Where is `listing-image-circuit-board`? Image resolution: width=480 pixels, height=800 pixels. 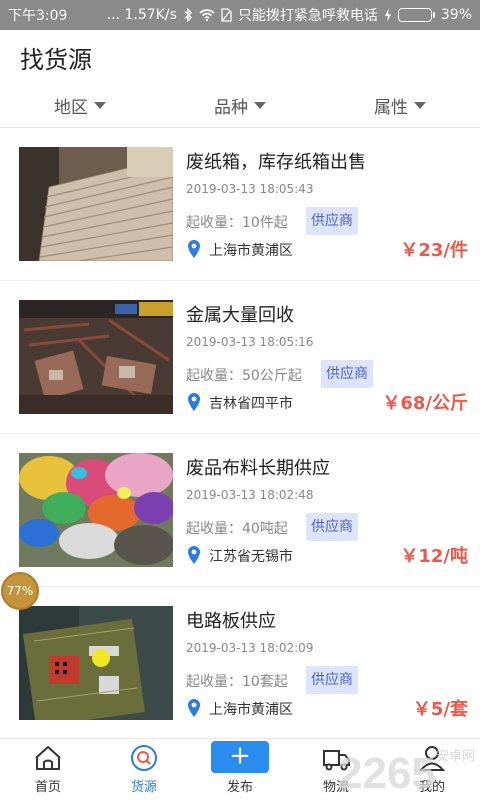
listing-image-circuit-board is located at coordinates (96, 663).